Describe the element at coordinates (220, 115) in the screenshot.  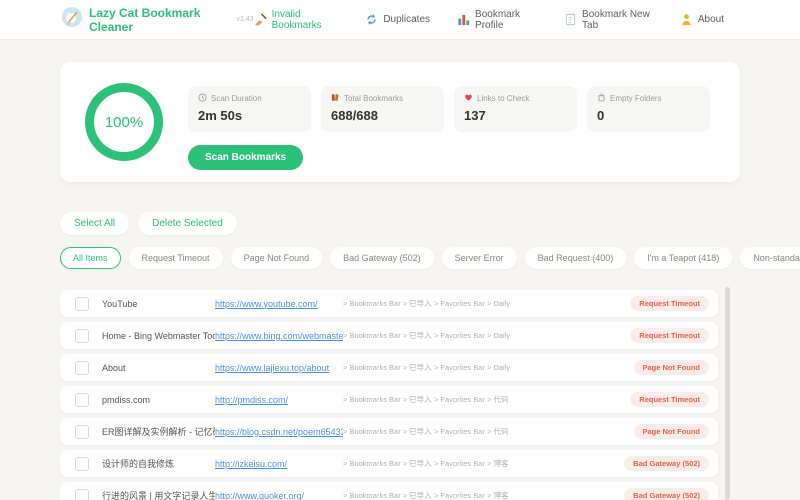
I see `stat-value: 2m 50s` at that location.